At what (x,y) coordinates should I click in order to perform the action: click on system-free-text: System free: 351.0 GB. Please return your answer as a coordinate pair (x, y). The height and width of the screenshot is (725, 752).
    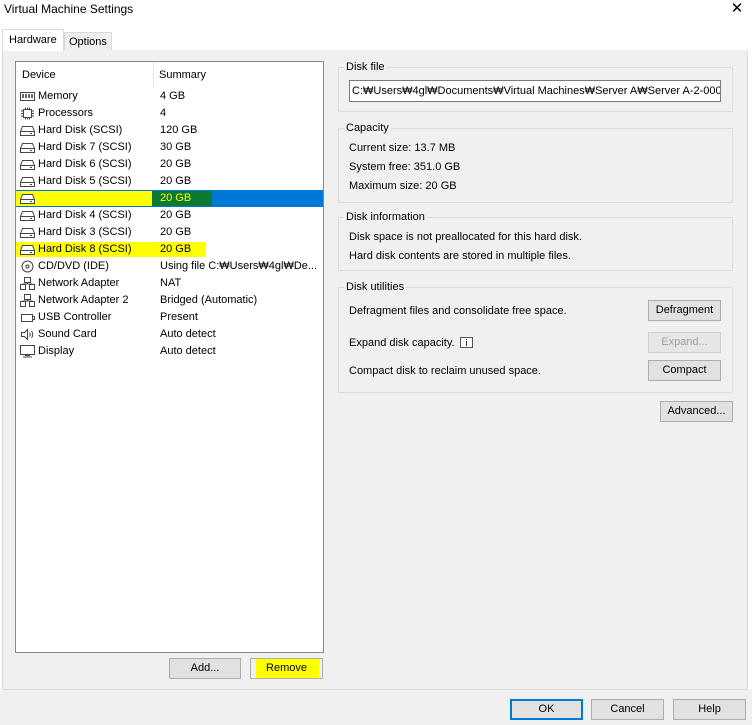
    Looking at the image, I should click on (405, 167).